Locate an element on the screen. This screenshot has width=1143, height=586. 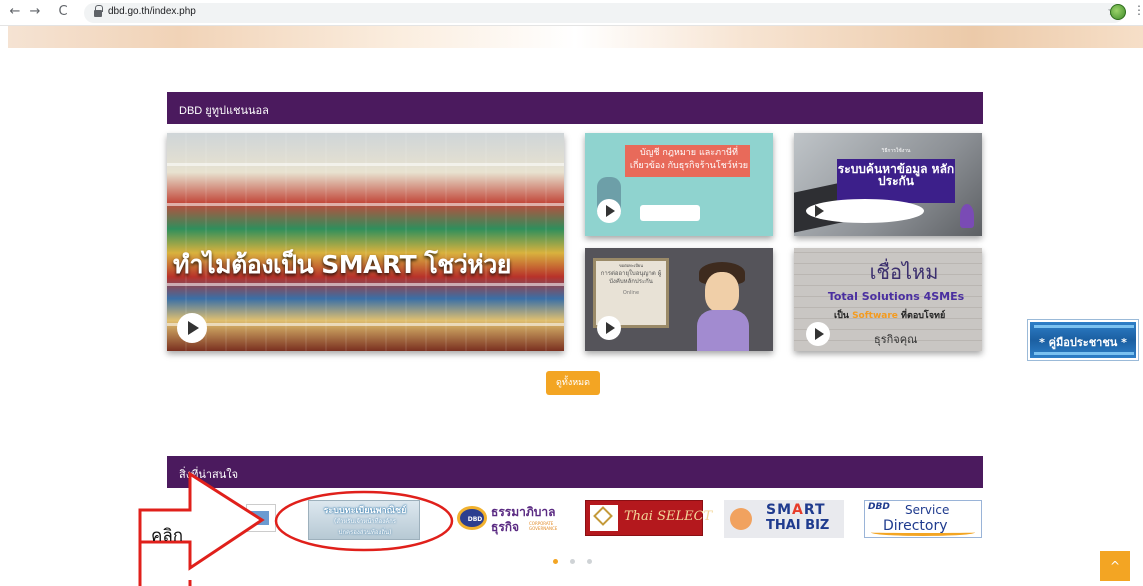
video-tagline: เป็น Software ที่ตอบโจทย์ is located at coordinates (890, 316).